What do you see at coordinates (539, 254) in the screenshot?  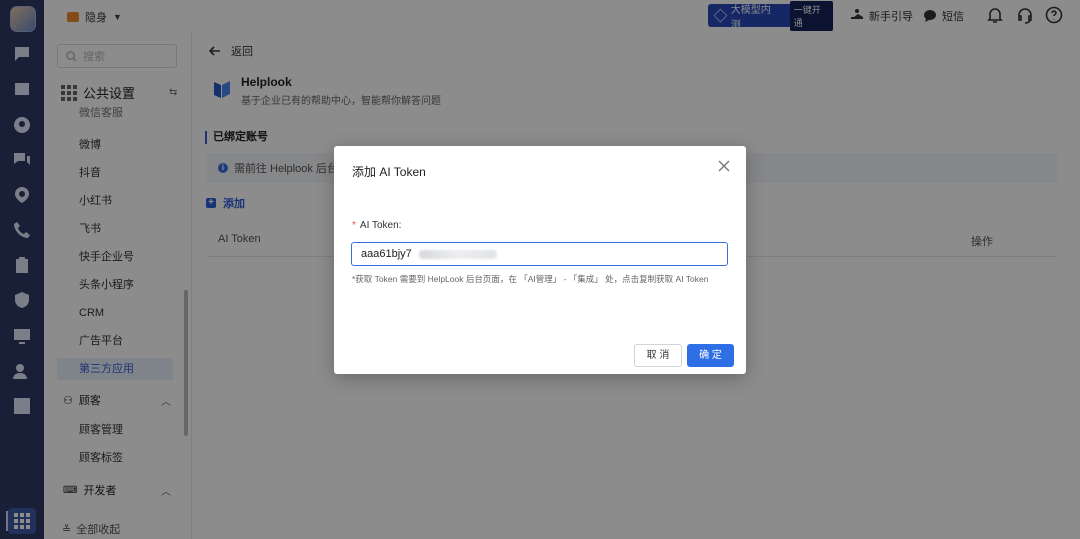 I see `token-input` at bounding box center [539, 254].